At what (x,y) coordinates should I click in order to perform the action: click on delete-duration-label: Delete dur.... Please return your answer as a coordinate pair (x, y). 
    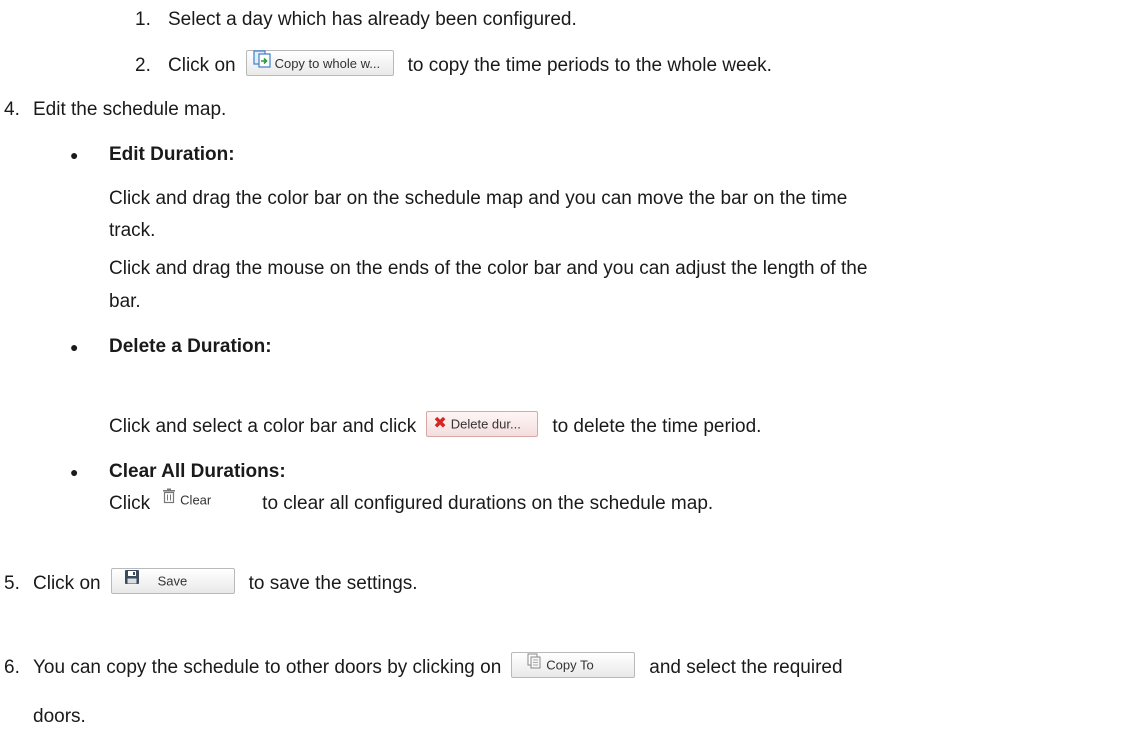
    Looking at the image, I should click on (485, 424).